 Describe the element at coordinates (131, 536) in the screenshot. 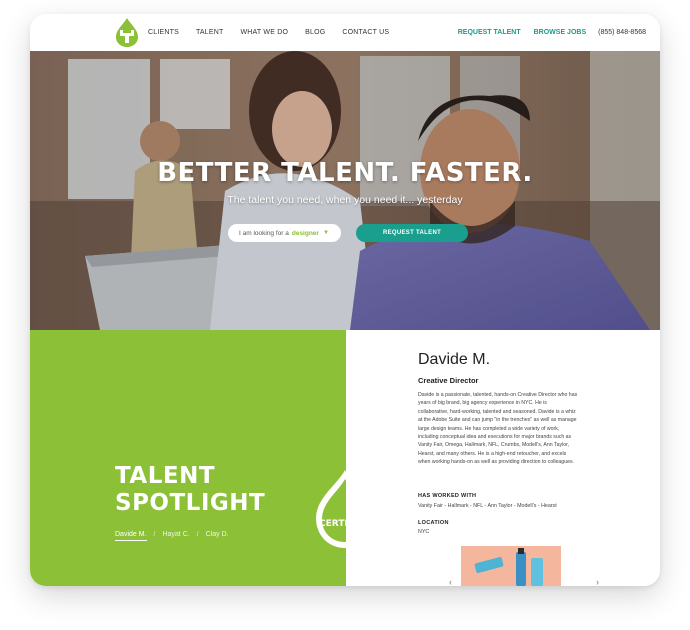

I see `spotlight-person-davide: Davide M.` at that location.